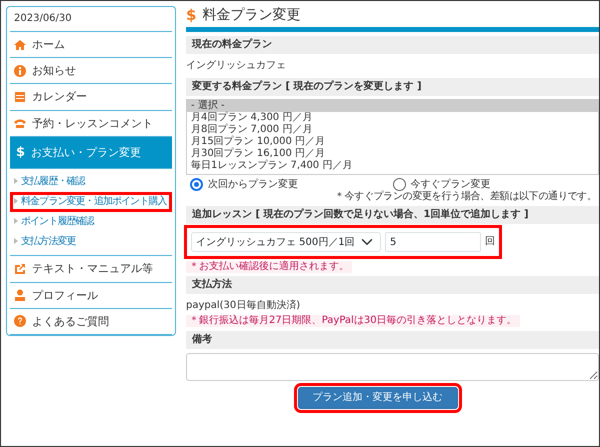 The image size is (600, 447). Describe the element at coordinates (392, 118) in the screenshot. I see `plan-option: 月4回プラン 4,300 円／月` at that location.